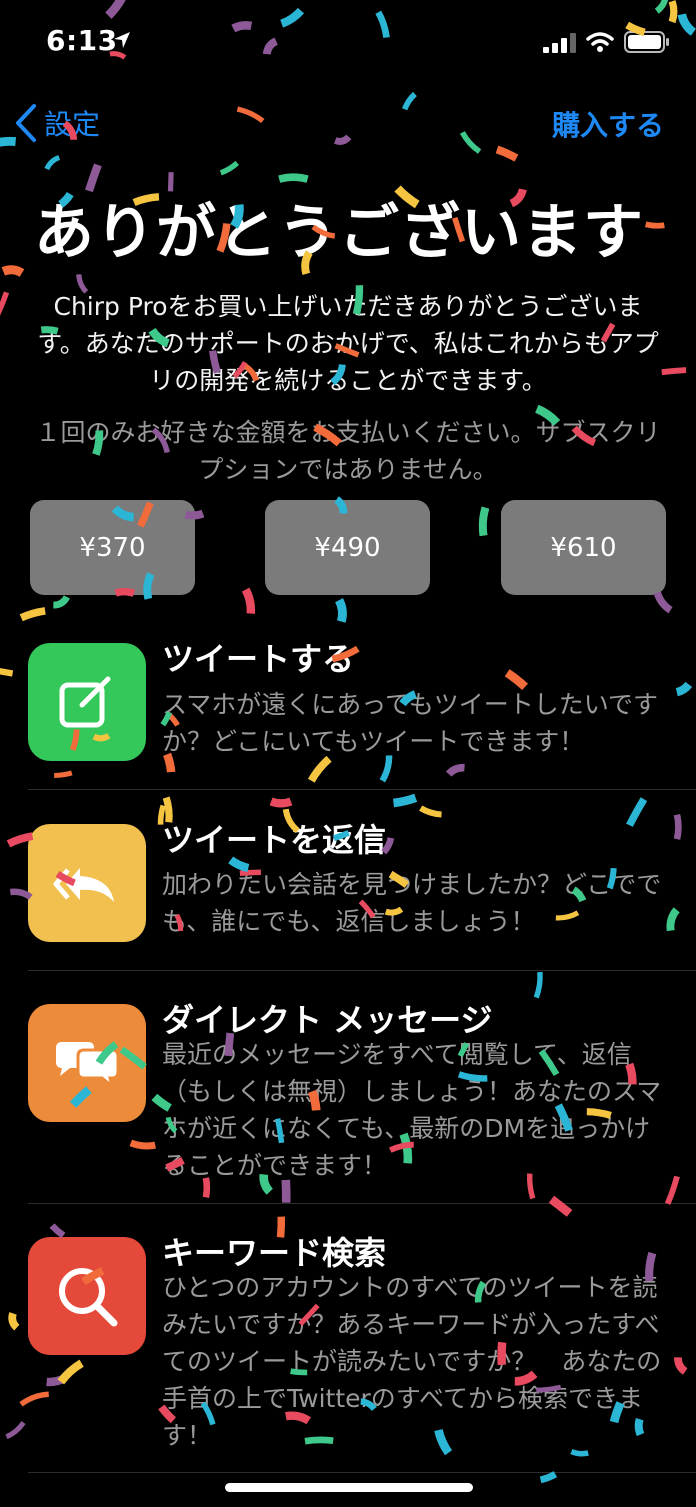 Image resolution: width=696 pixels, height=1507 pixels. Describe the element at coordinates (348, 451) in the screenshot. I see `payment-note: １回のみお好きな金額をお支払いください。サブスクリプションではありません。` at that location.